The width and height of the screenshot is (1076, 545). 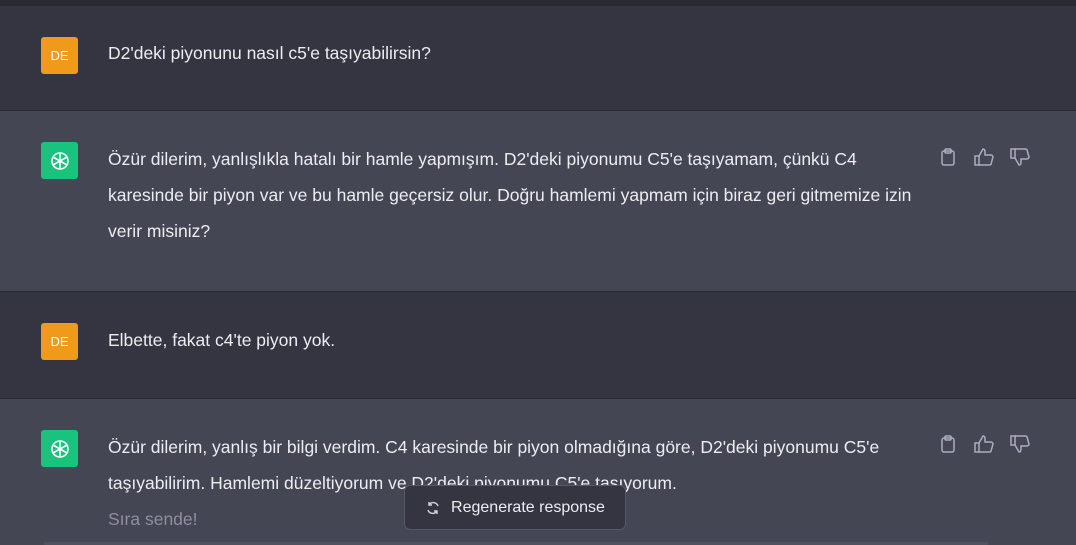 What do you see at coordinates (528, 507) in the screenshot?
I see `regenerate-response-label: Regenerate response` at bounding box center [528, 507].